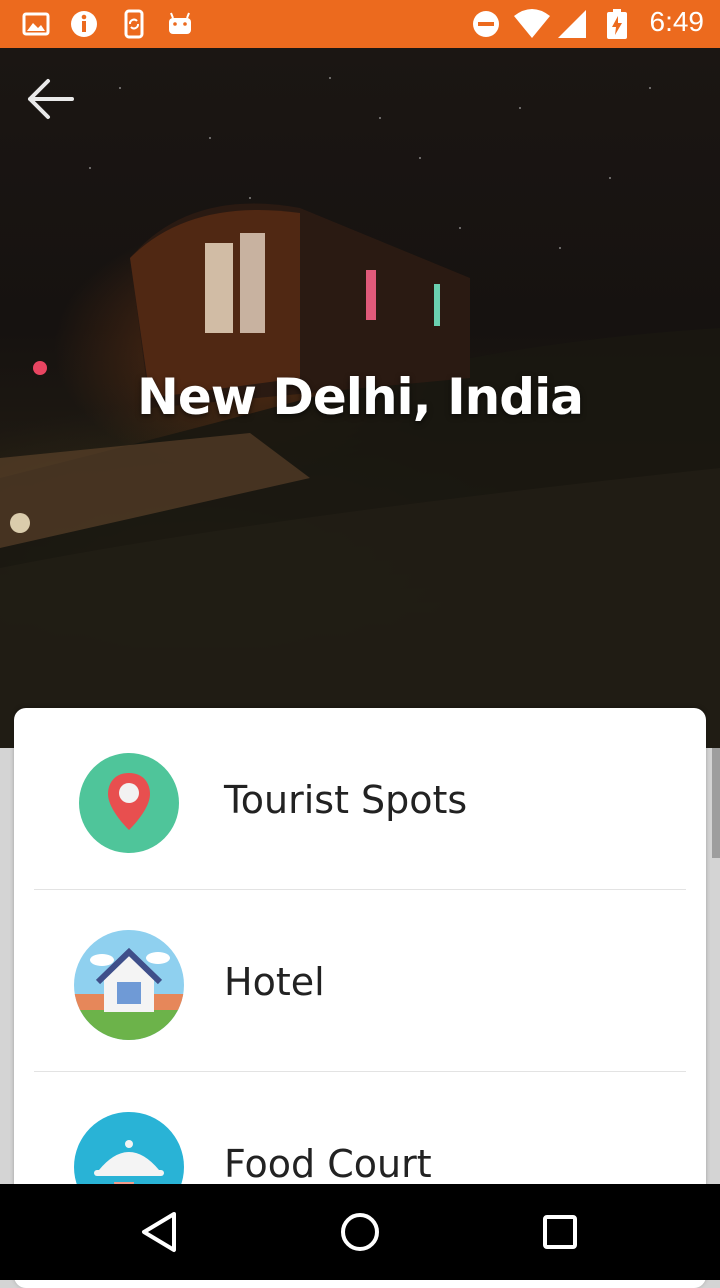 This screenshot has height=1288, width=720. I want to click on wifi-icon, so click(532, 23).